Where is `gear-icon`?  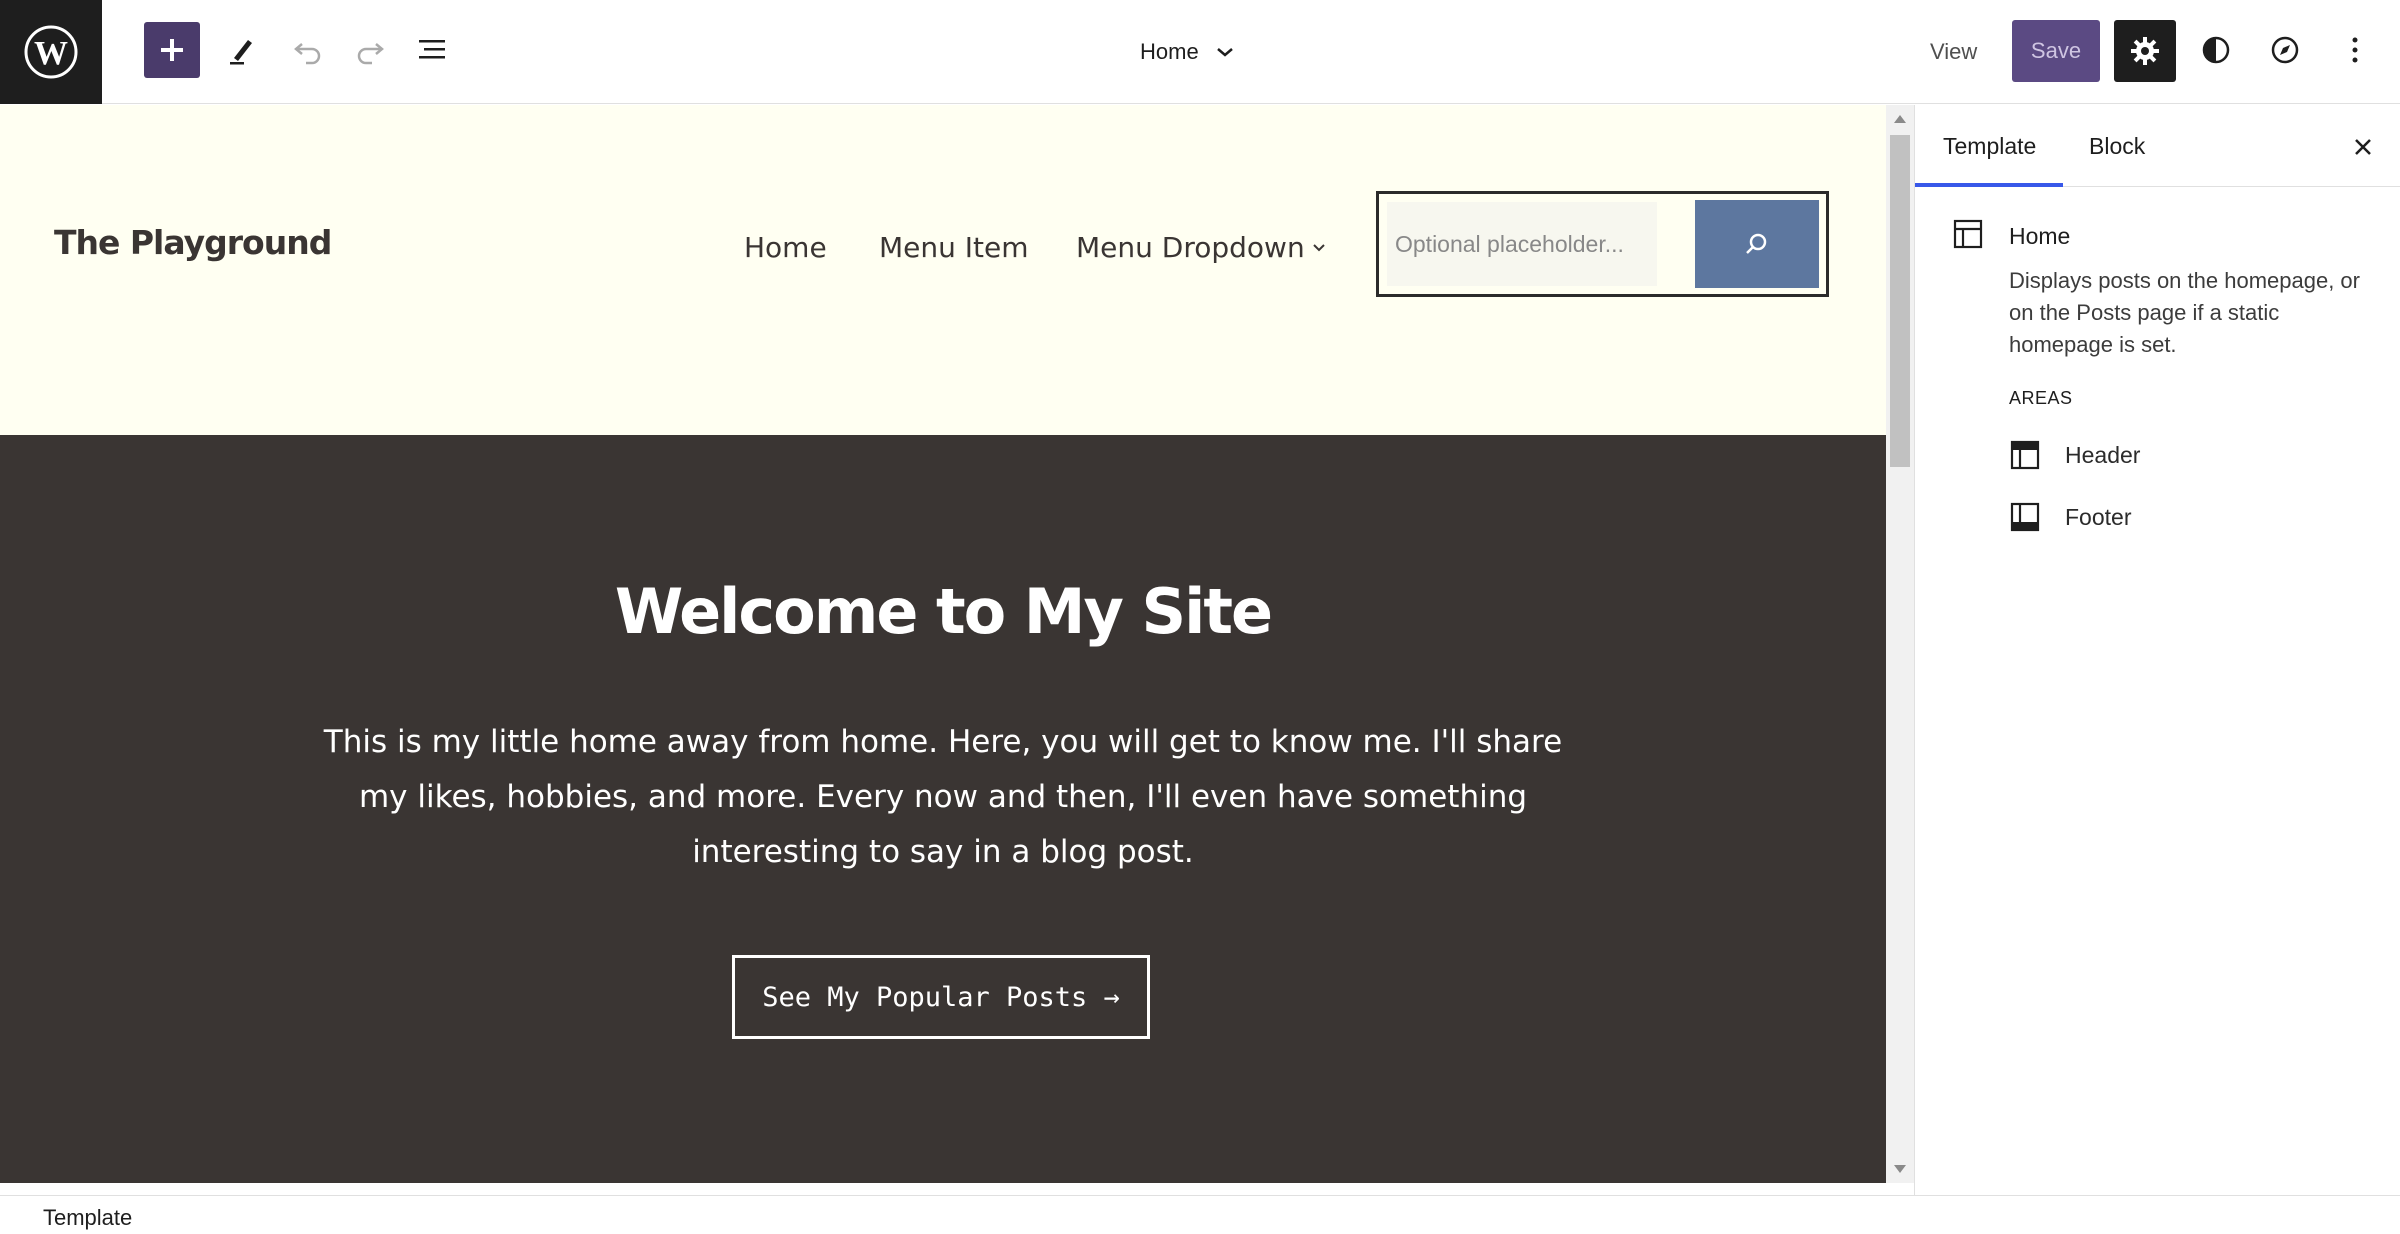
gear-icon is located at coordinates (2145, 51).